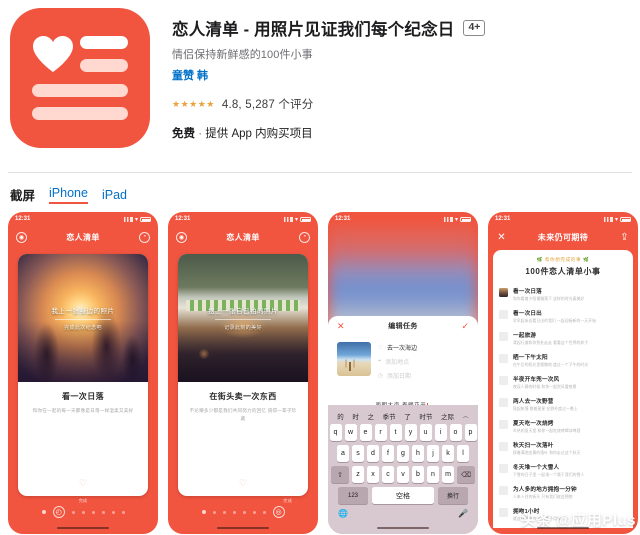  Describe the element at coordinates (407, 416) in the screenshot. I see `candidate: 了` at that location.